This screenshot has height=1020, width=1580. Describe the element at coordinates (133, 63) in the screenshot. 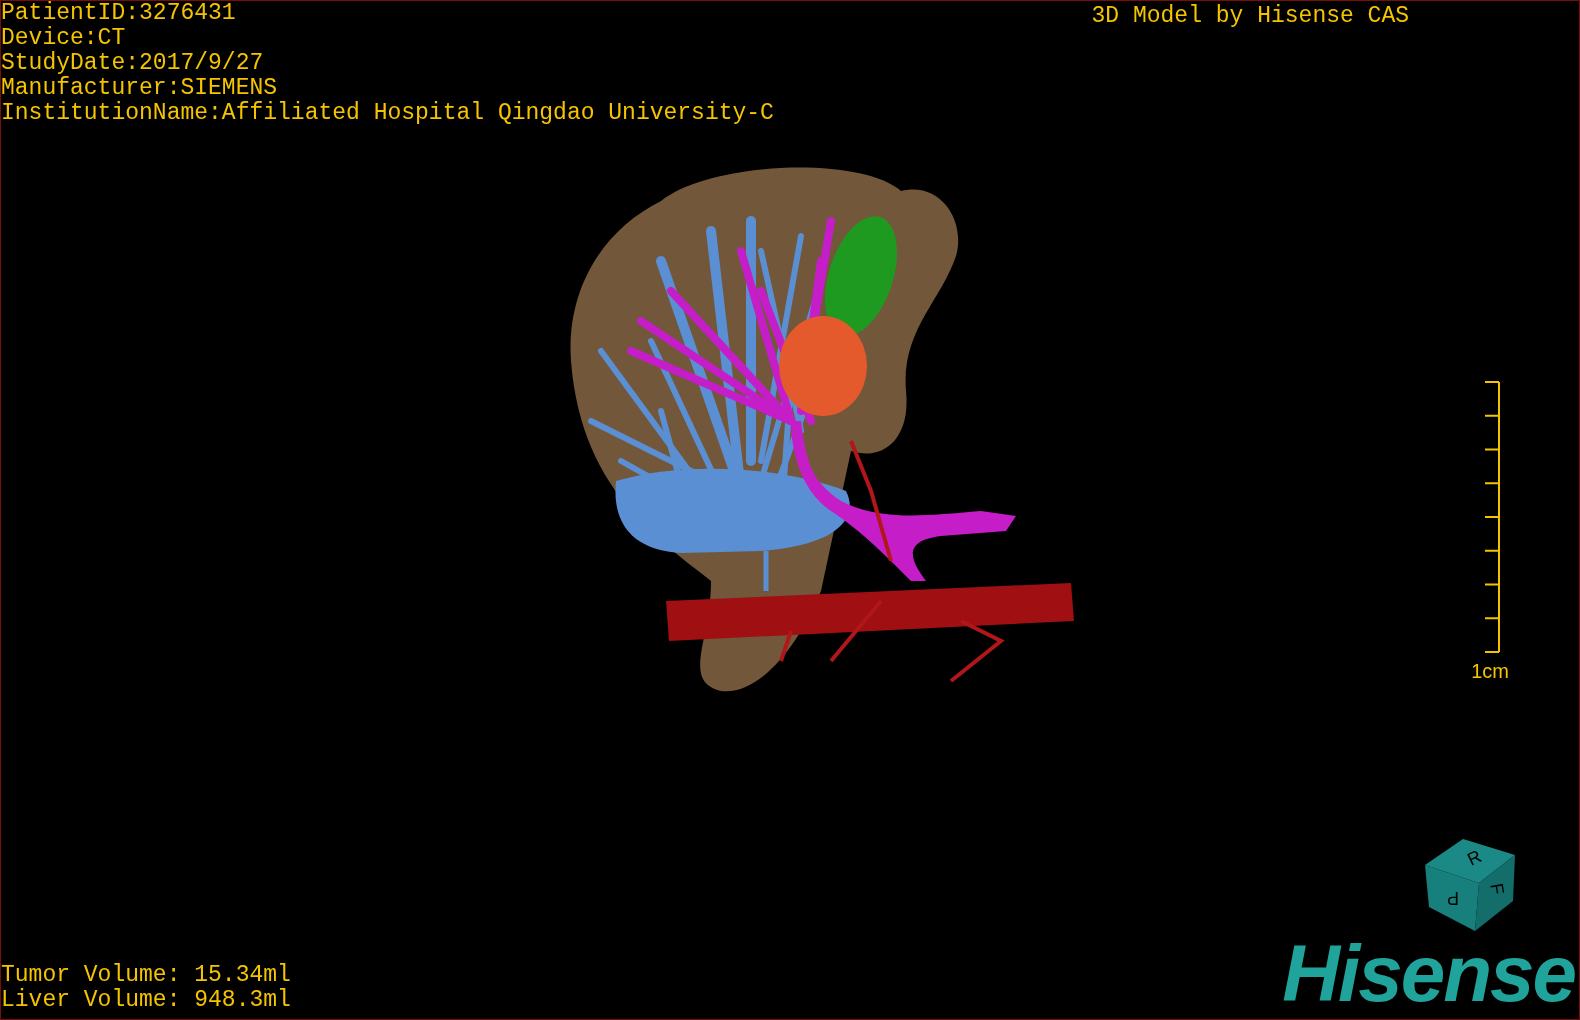

I see `study-info-line: StudyDate:2017/9/27` at that location.